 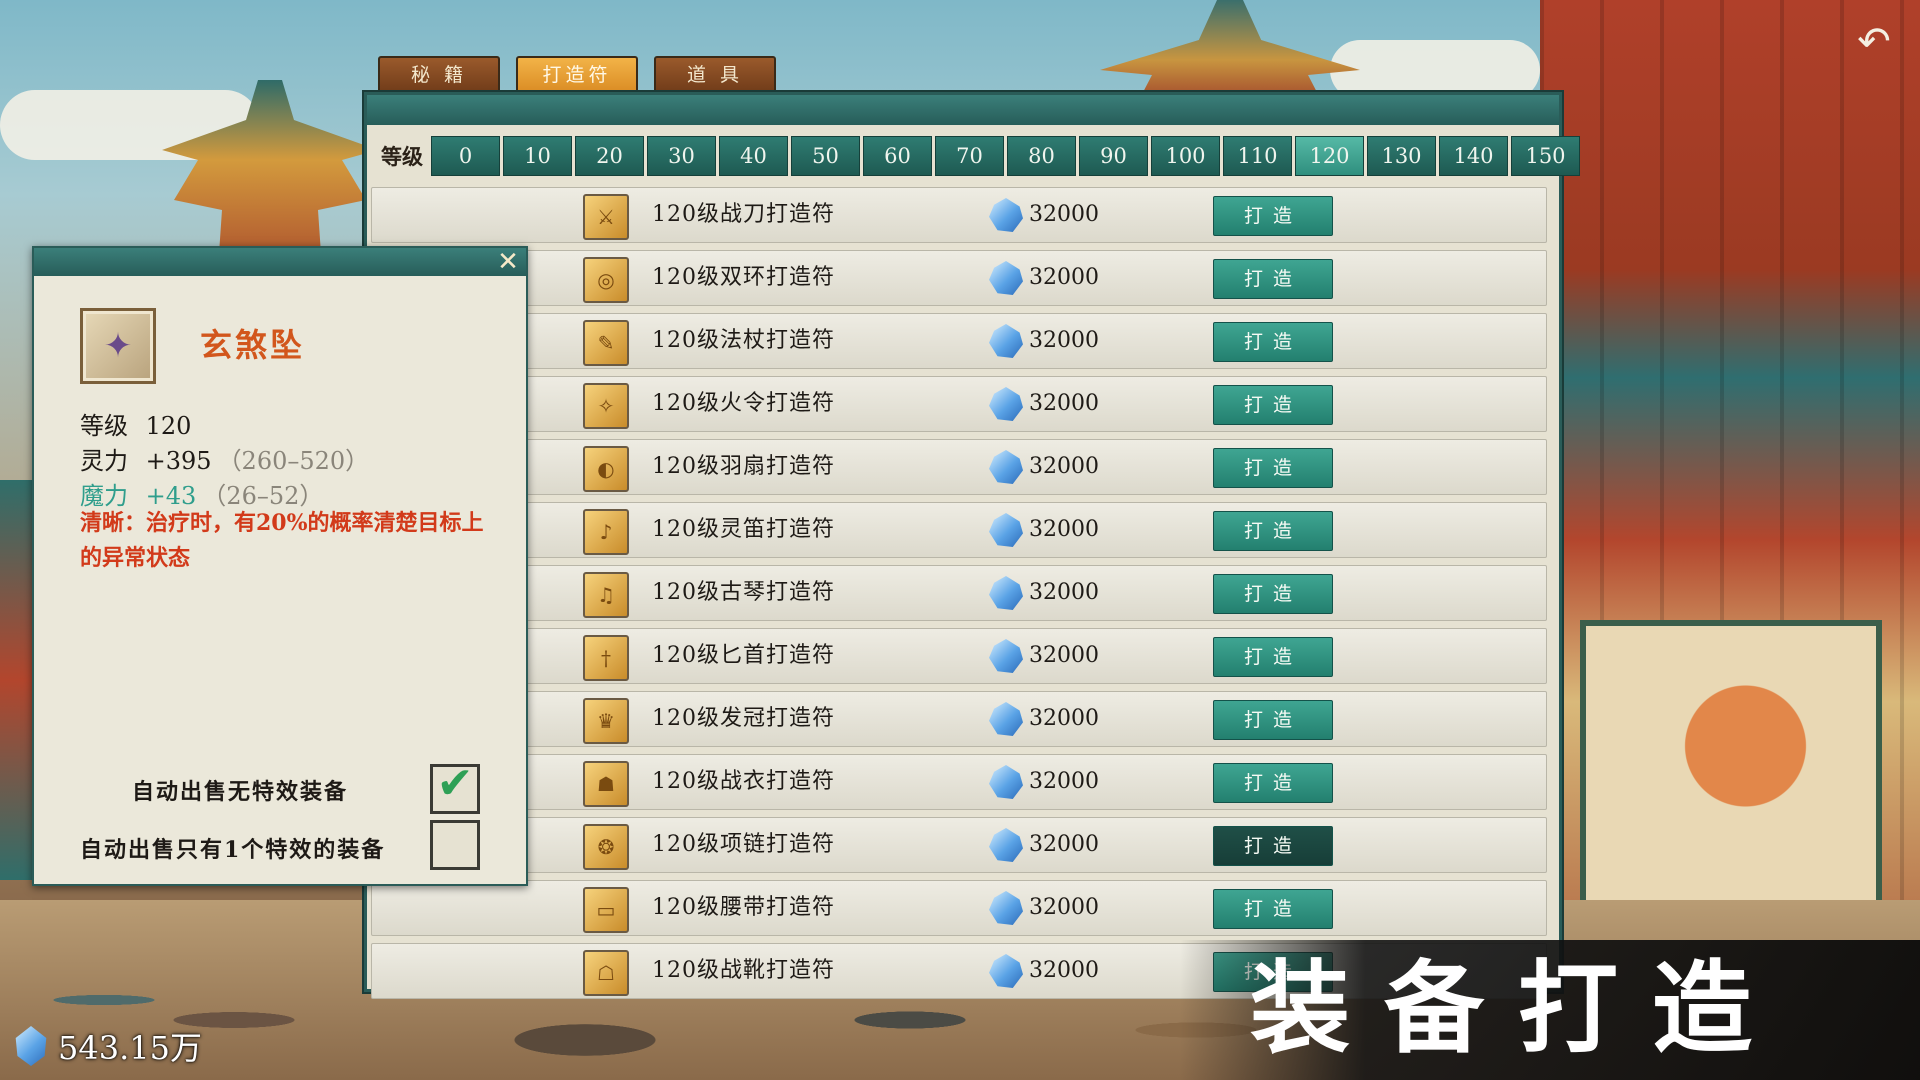 What do you see at coordinates (897, 156) in the screenshot?
I see `level-button: 60` at bounding box center [897, 156].